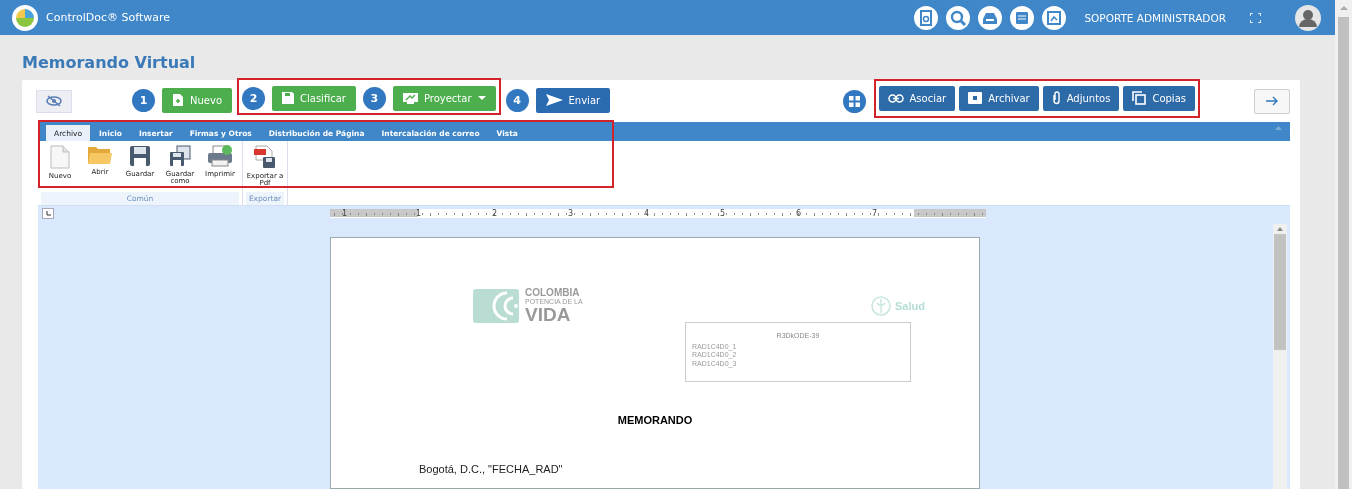  I want to click on folder-icon, so click(100, 155).